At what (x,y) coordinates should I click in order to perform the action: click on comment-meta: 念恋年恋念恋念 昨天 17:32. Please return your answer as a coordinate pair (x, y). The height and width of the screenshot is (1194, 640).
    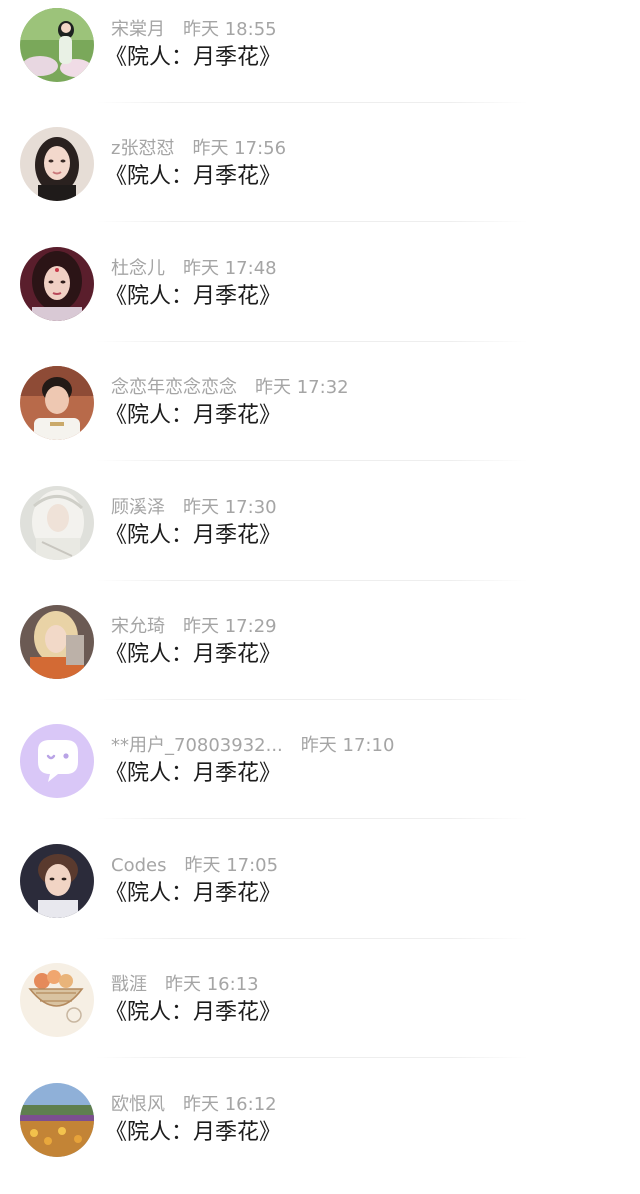
    Looking at the image, I should click on (230, 388).